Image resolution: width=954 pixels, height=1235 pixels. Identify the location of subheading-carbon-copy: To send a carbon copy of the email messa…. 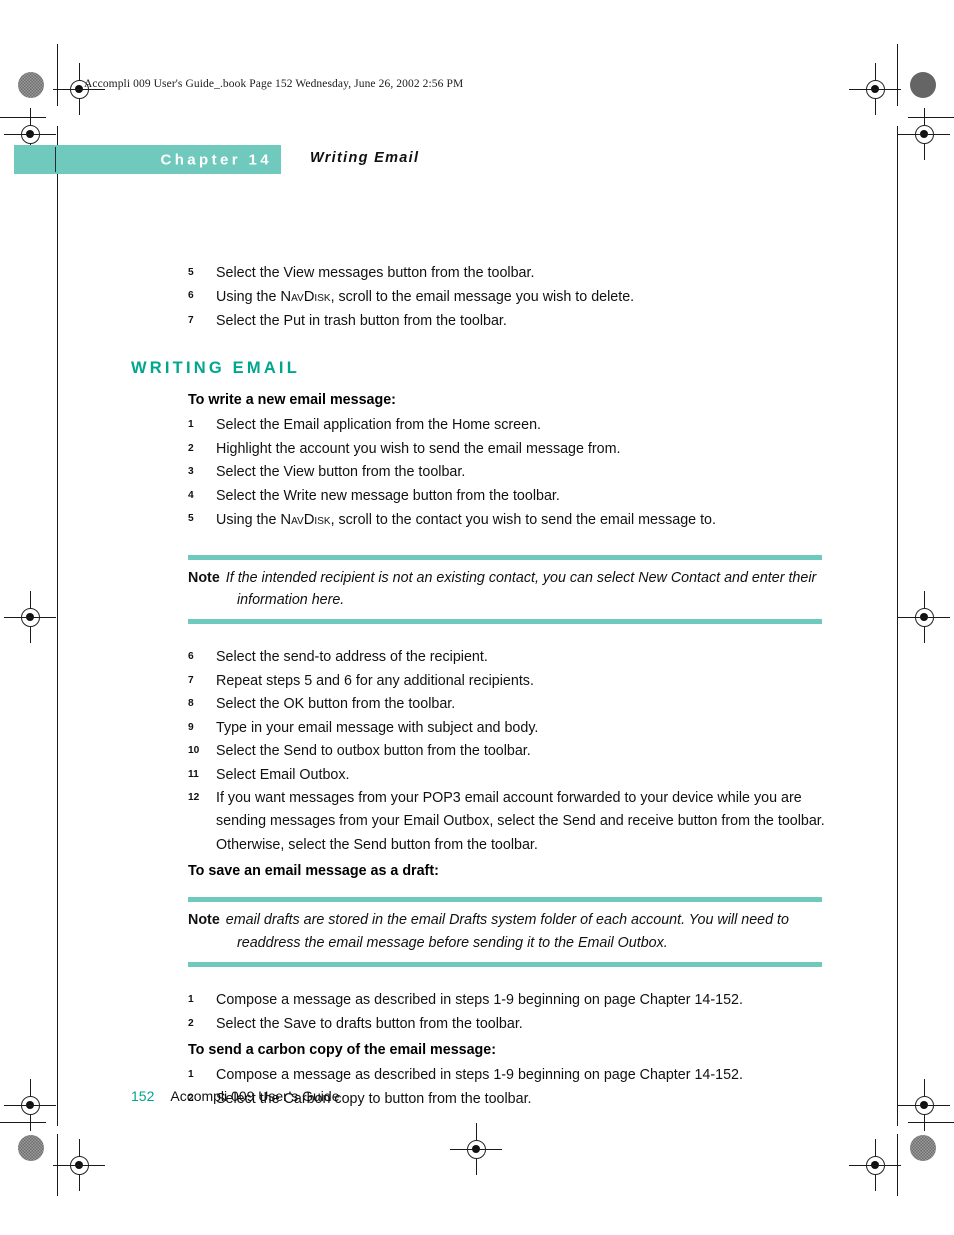
(342, 1050).